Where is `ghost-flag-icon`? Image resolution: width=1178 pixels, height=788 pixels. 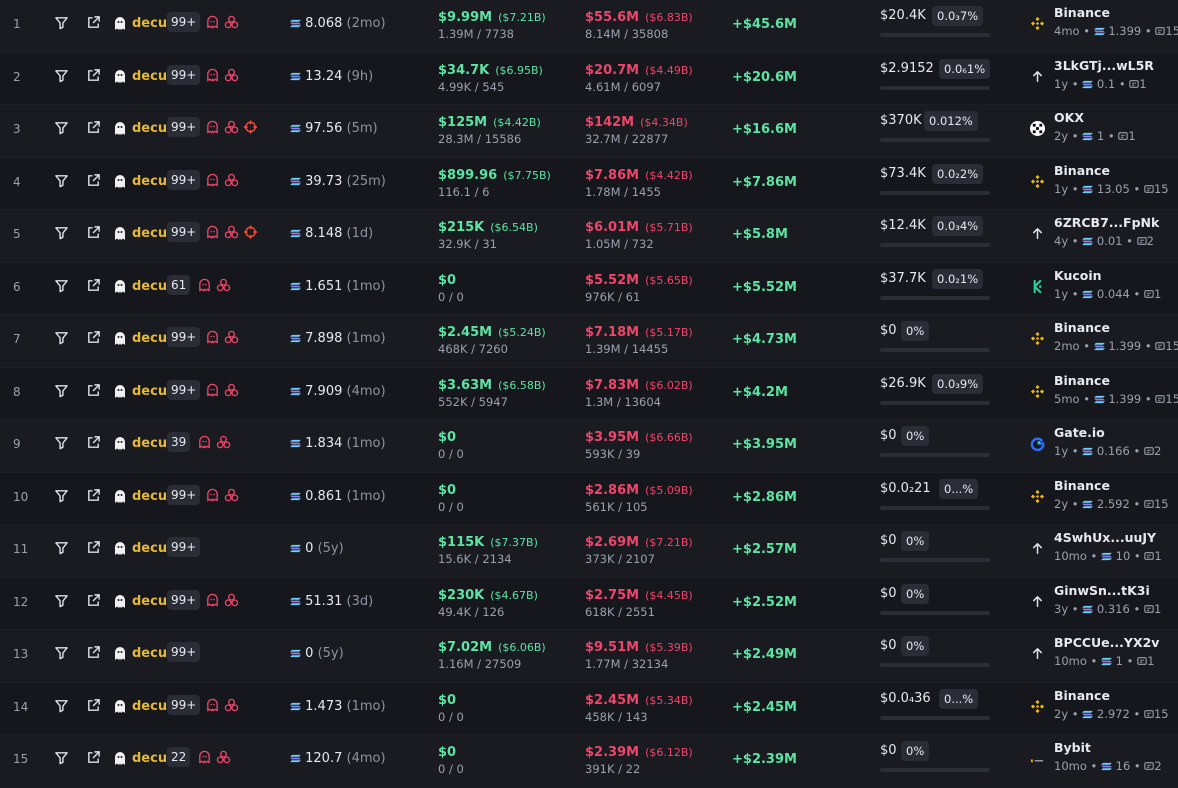 ghost-flag-icon is located at coordinates (204, 285).